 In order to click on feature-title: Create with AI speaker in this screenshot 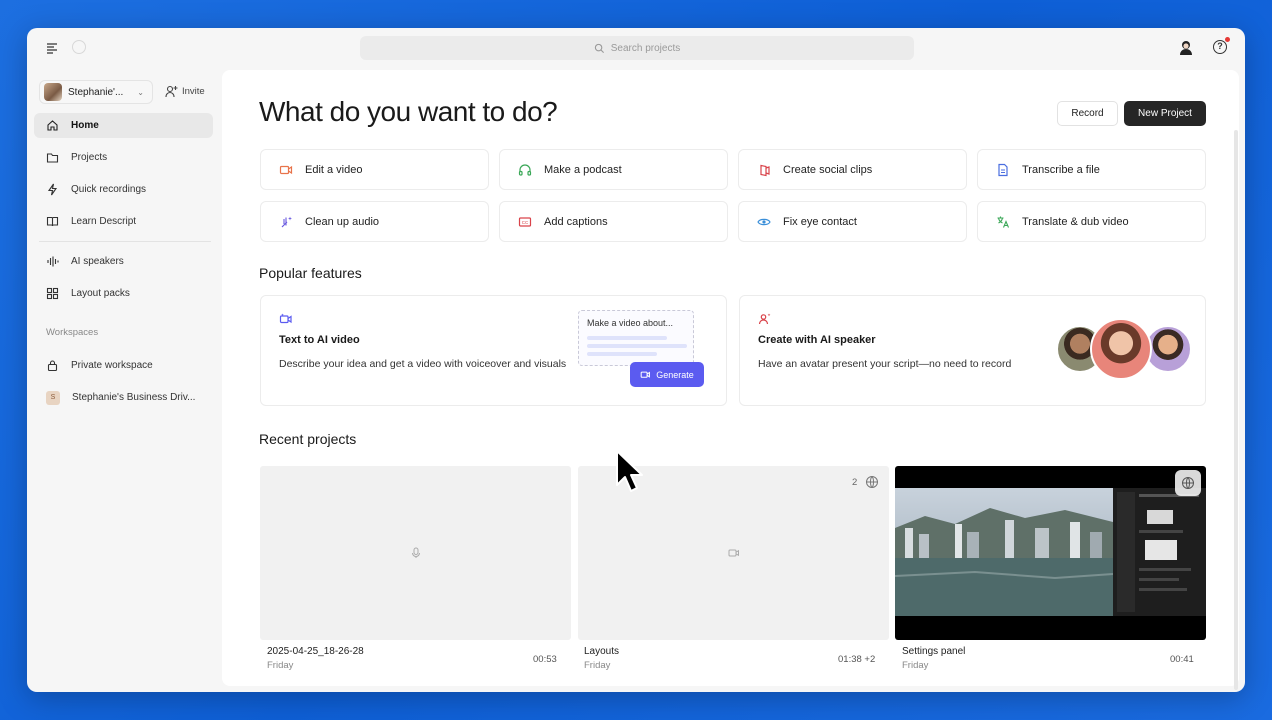, I will do `click(817, 340)`.